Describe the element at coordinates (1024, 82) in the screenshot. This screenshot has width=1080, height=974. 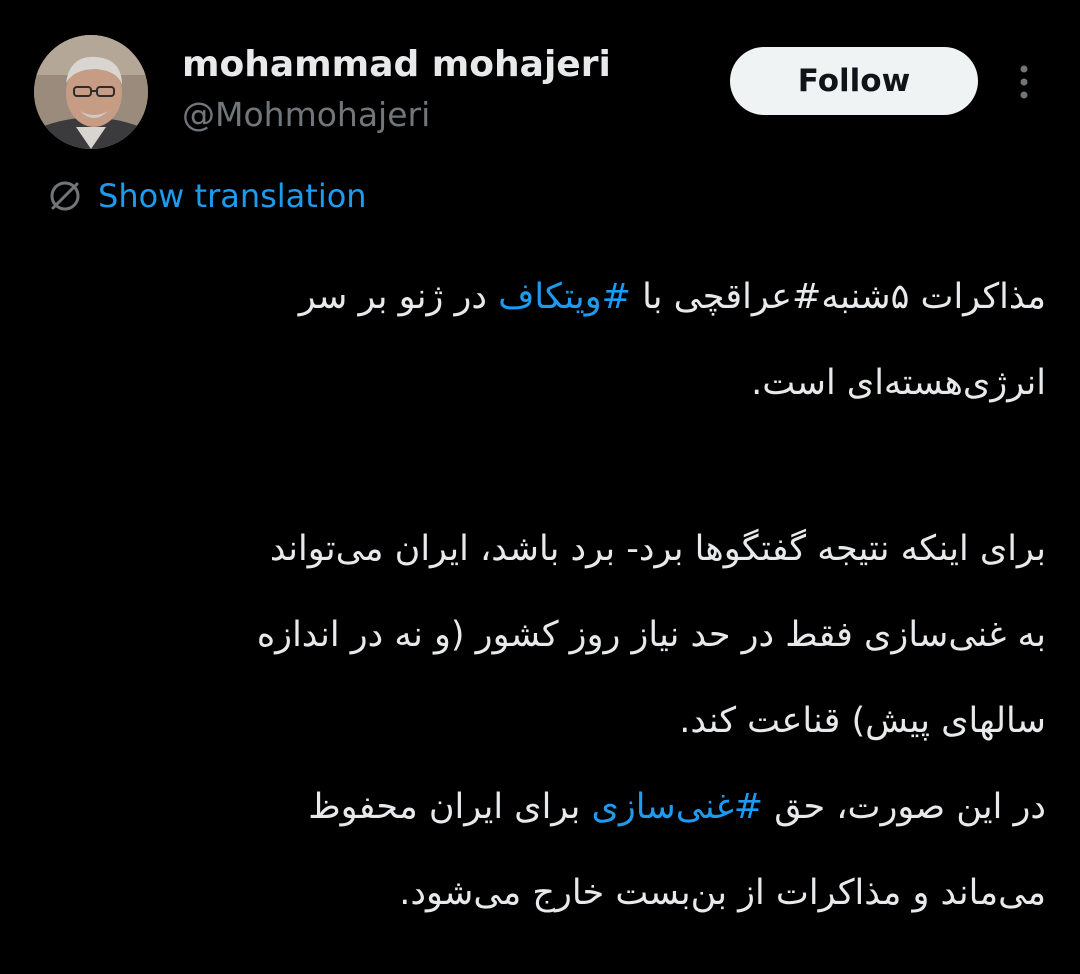
I see `more-vertical-icon` at that location.